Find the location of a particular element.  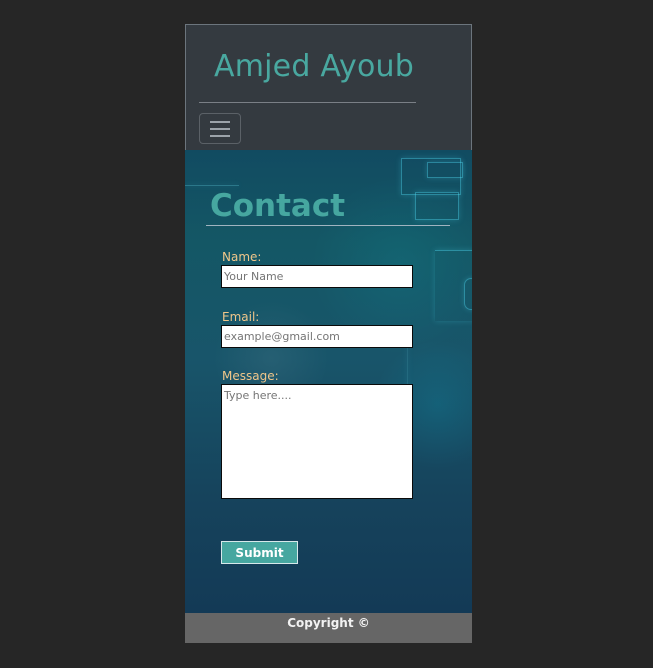

email-label: Email: is located at coordinates (241, 317).